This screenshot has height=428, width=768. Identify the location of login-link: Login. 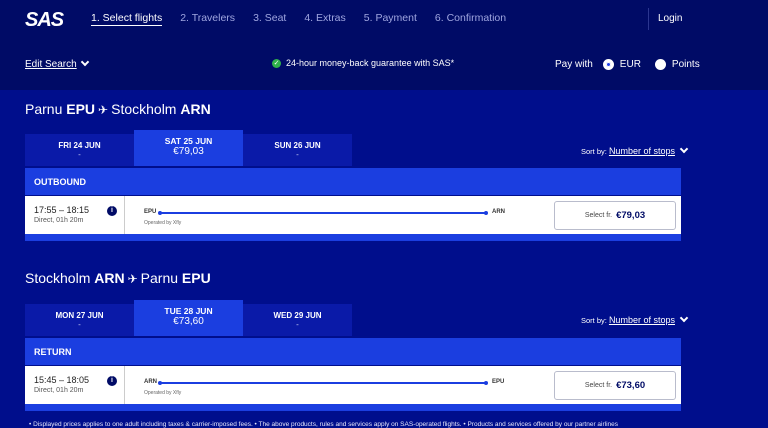
(670, 18).